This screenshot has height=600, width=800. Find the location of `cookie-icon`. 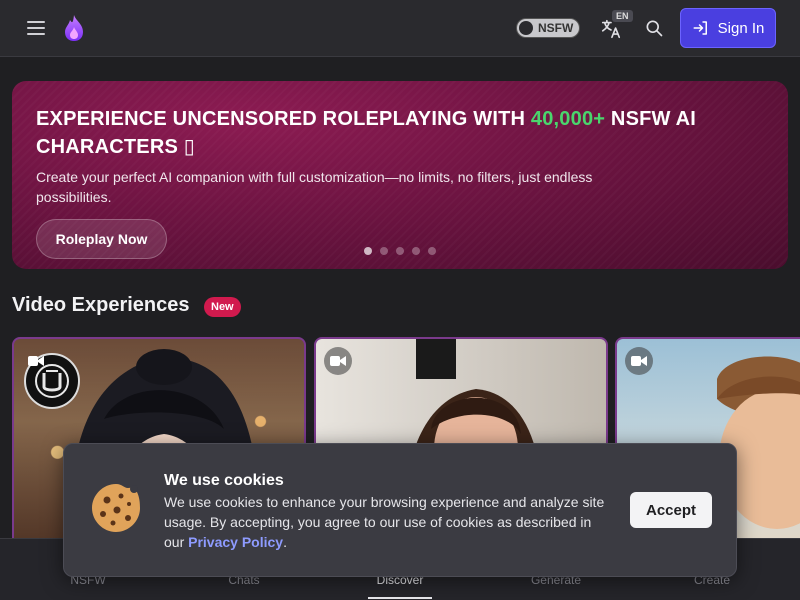

cookie-icon is located at coordinates (116, 508).